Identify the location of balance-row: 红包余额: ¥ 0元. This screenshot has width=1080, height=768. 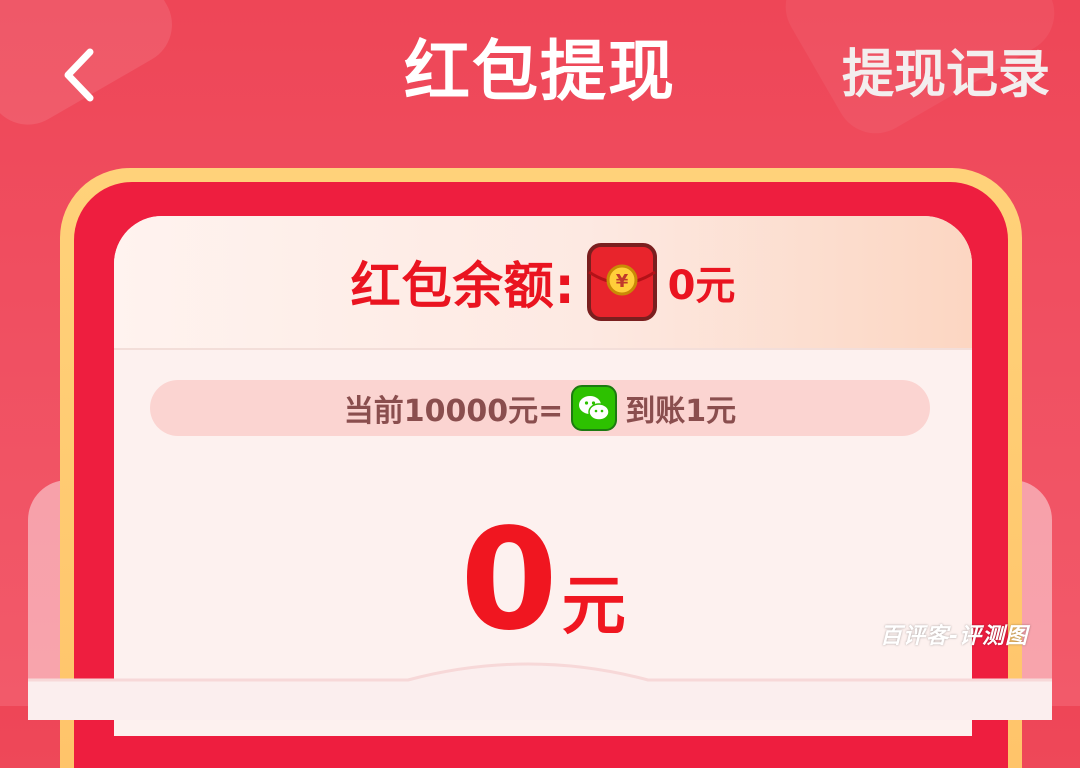
(543, 283).